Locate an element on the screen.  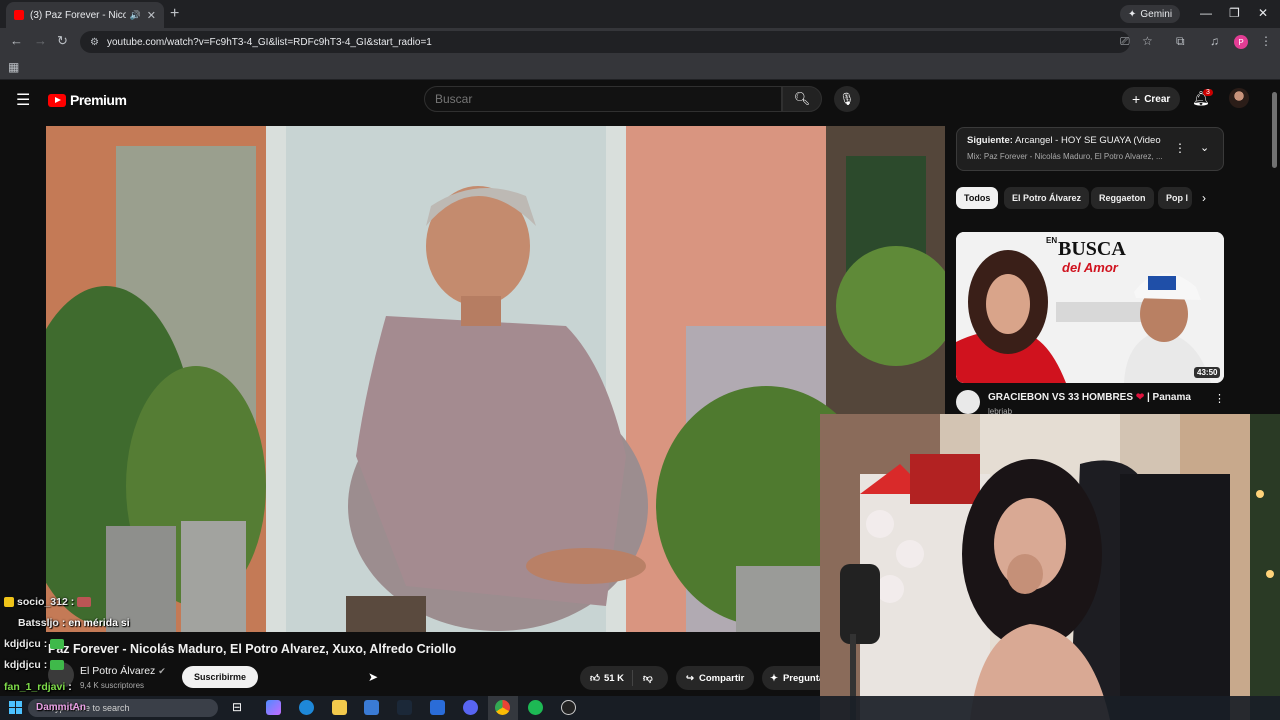
chat-username: socio_312 is located at coordinates (42, 602).